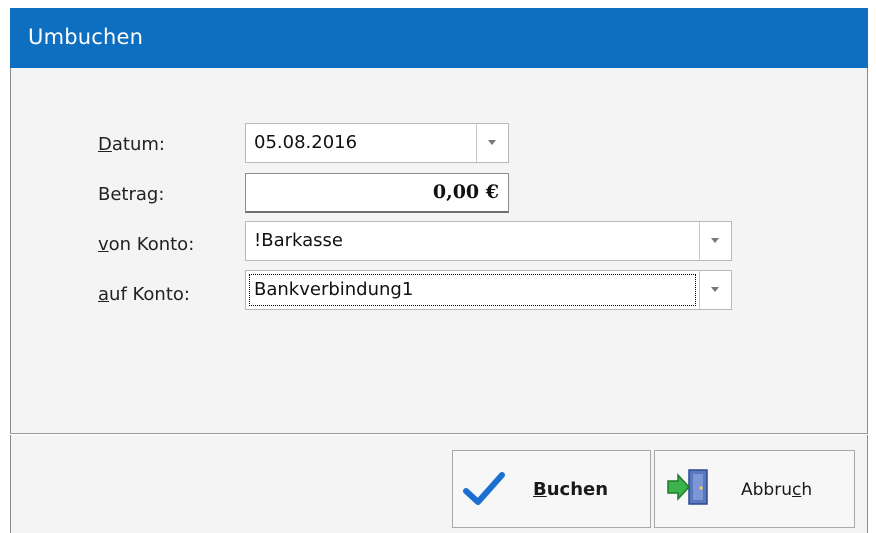 Image resolution: width=876 pixels, height=533 pixels. What do you see at coordinates (146, 244) in the screenshot?
I see `von-konto-label: von Konto:` at bounding box center [146, 244].